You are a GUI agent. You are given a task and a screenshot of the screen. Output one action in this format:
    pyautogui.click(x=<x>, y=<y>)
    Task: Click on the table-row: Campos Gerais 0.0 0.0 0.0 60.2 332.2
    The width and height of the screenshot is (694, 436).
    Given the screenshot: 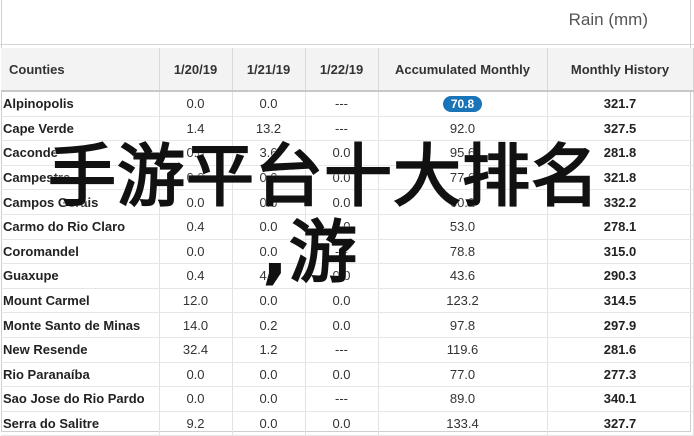 What is the action you would take?
    pyautogui.click(x=347, y=202)
    